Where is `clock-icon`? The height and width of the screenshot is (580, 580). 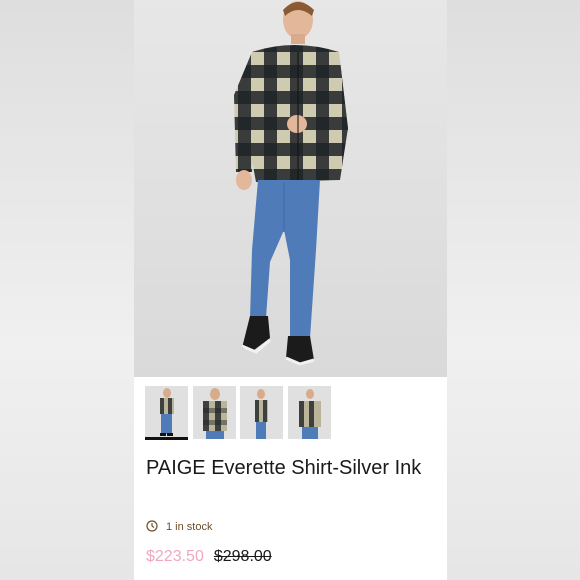
clock-icon is located at coordinates (152, 527).